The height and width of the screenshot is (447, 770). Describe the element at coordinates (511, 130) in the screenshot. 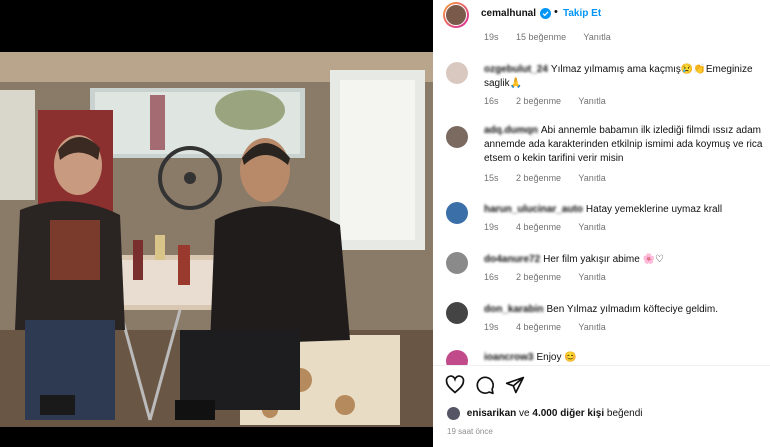

I see `comment-username: adq.dumqn` at that location.